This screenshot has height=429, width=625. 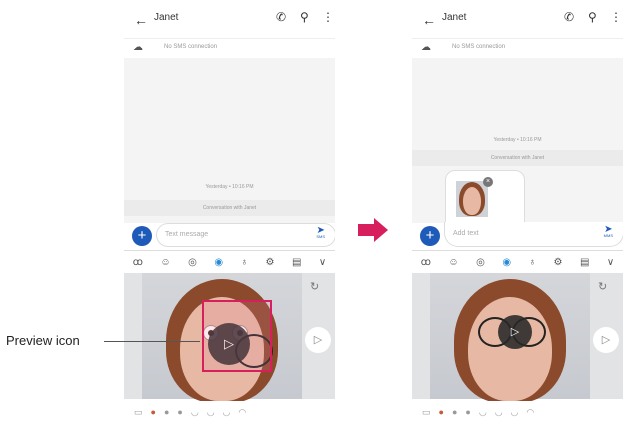 What do you see at coordinates (237, 336) in the screenshot?
I see `preview-icon-highlight` at bounding box center [237, 336].